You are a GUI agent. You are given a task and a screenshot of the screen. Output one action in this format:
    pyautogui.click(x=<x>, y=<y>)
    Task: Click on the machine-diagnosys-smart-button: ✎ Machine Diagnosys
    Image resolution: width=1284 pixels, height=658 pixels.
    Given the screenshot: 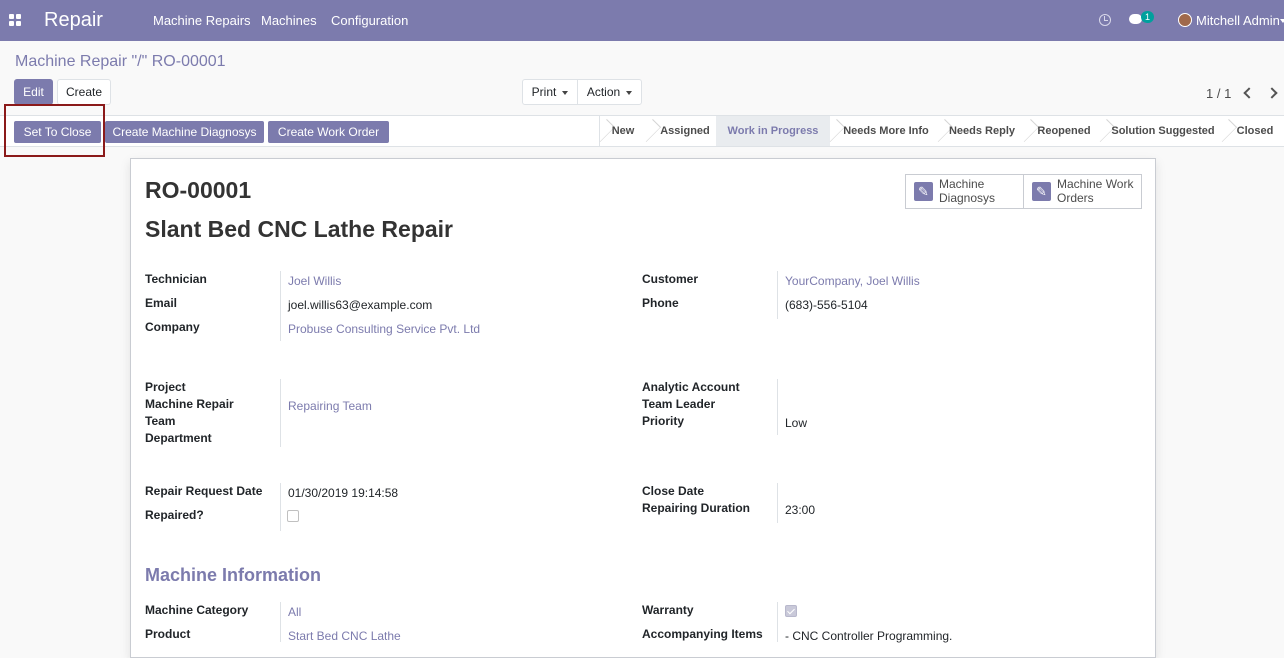 What is the action you would take?
    pyautogui.click(x=964, y=191)
    